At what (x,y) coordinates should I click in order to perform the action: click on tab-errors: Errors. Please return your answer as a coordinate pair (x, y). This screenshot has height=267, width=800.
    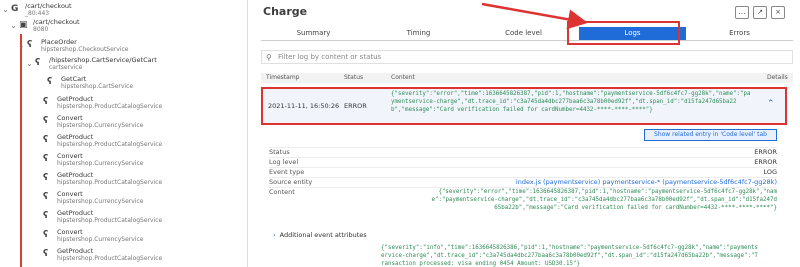
    Looking at the image, I should click on (739, 33).